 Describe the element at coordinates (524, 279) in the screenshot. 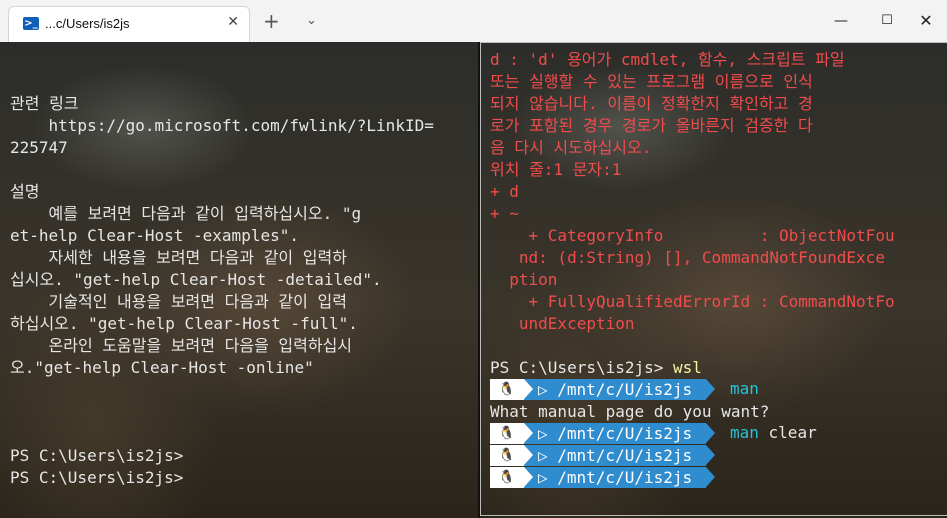

I see `error-line: ption` at that location.